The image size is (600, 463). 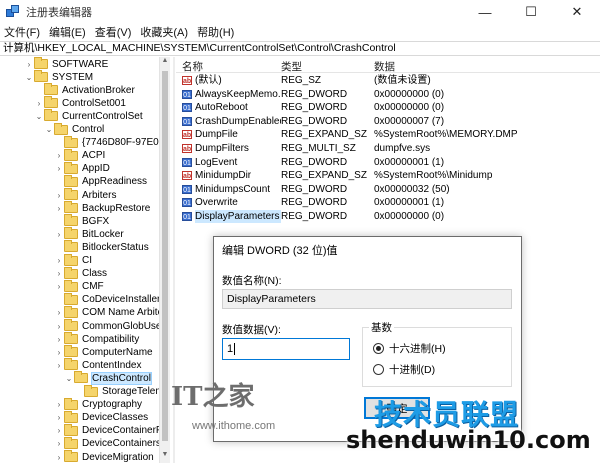 What do you see at coordinates (286, 349) in the screenshot?
I see `value-data-input: 1` at bounding box center [286, 349].